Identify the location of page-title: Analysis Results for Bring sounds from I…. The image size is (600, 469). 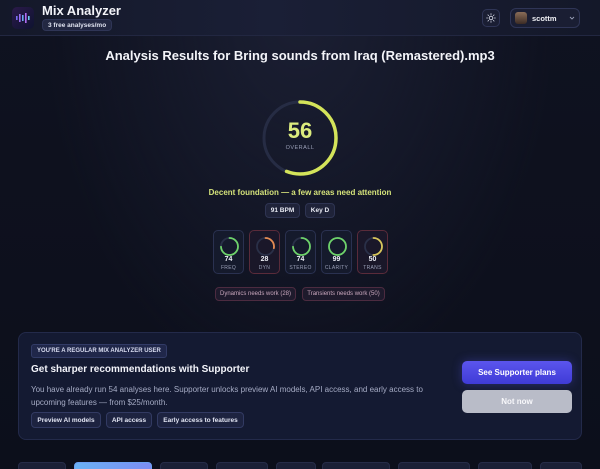
(300, 55).